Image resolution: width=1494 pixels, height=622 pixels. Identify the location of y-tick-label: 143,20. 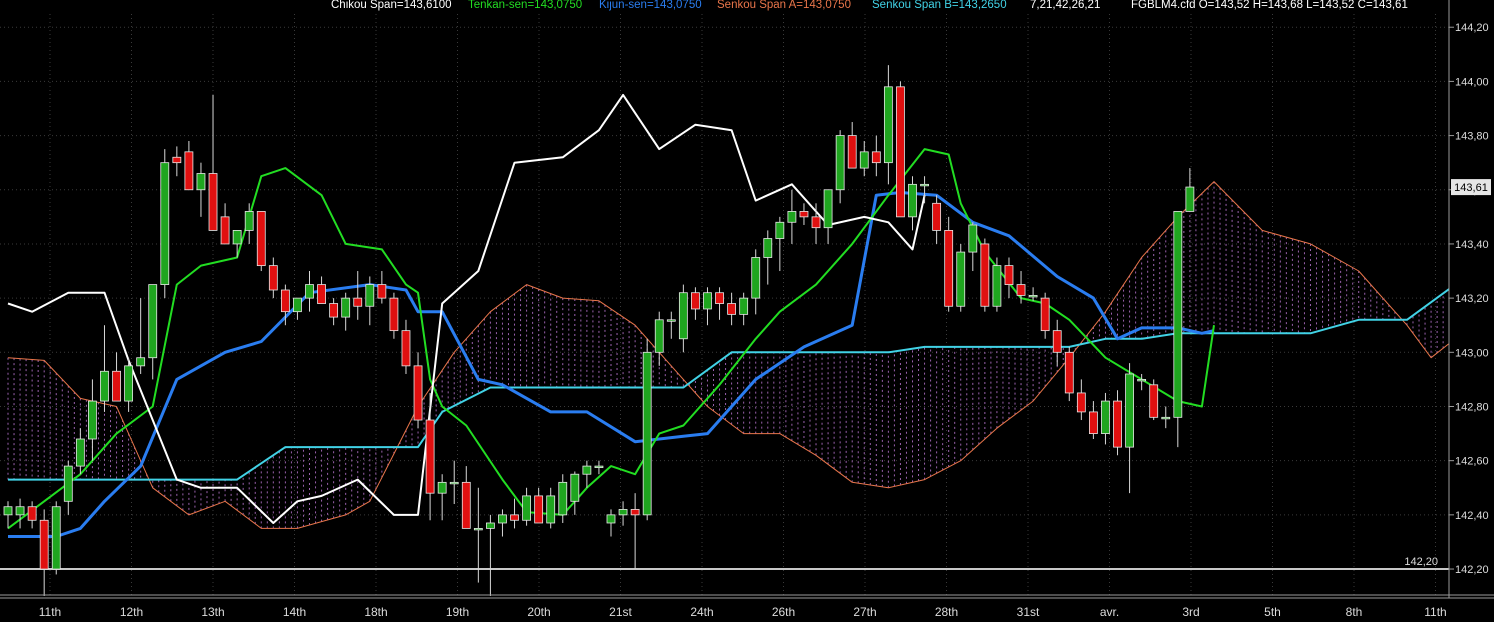
(1472, 299).